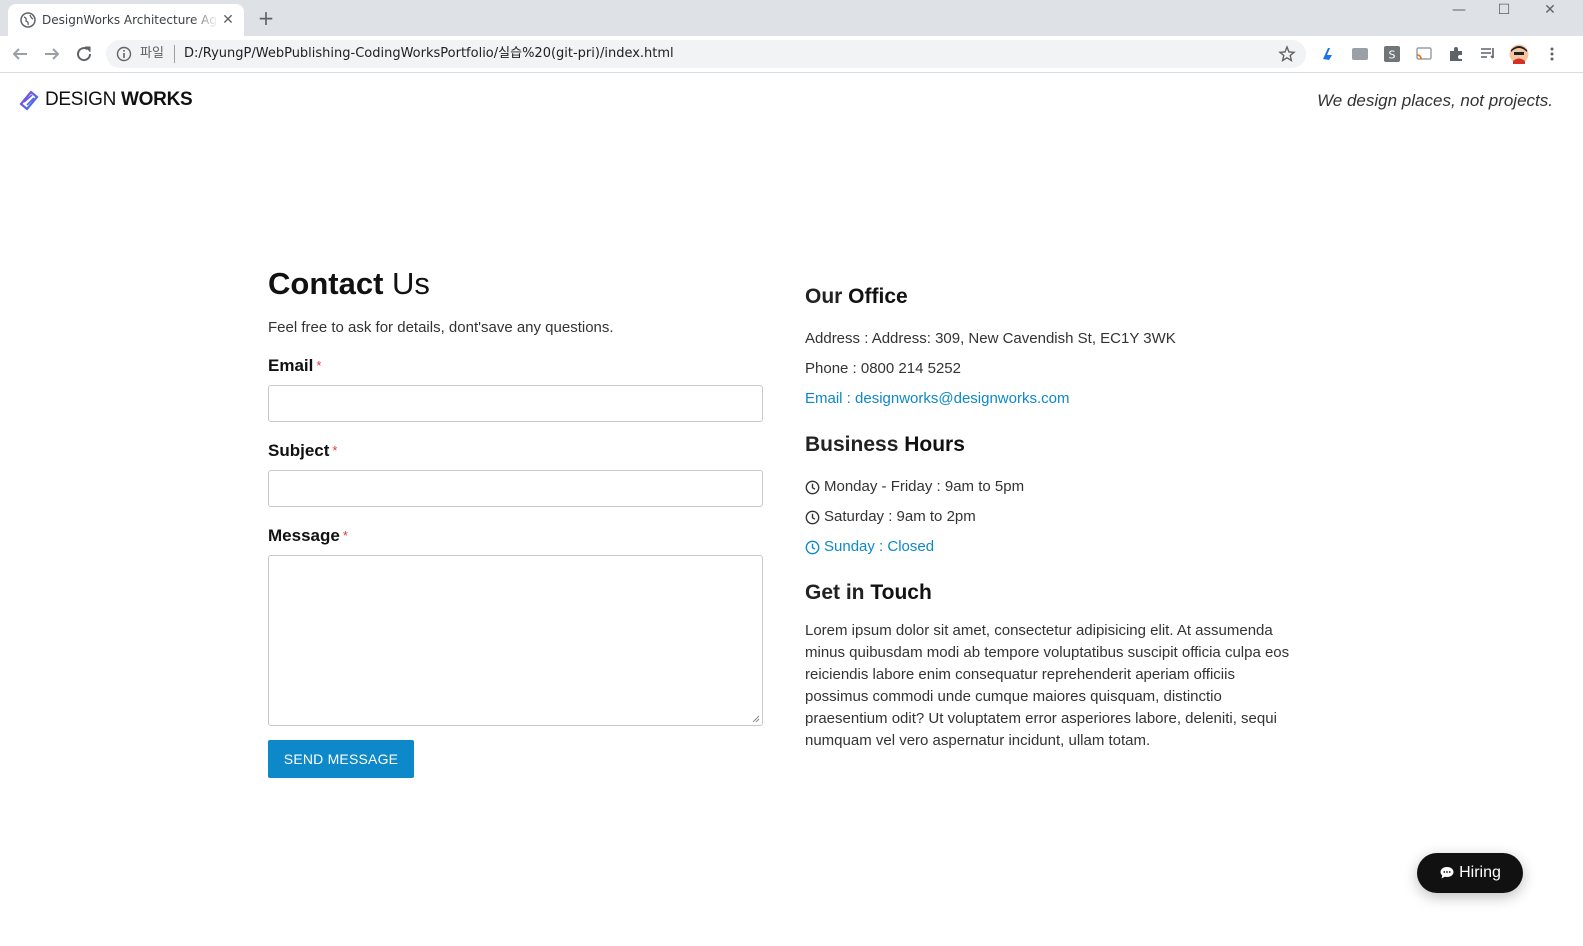  What do you see at coordinates (838, 592) in the screenshot?
I see `touch-heading-light: Get in` at bounding box center [838, 592].